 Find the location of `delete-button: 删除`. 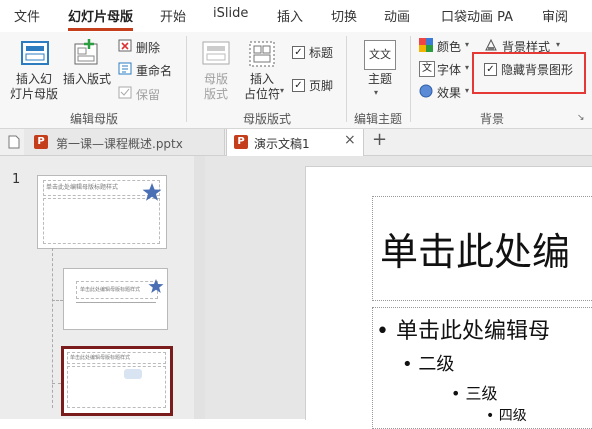

delete-button: 删除 is located at coordinates (148, 47).